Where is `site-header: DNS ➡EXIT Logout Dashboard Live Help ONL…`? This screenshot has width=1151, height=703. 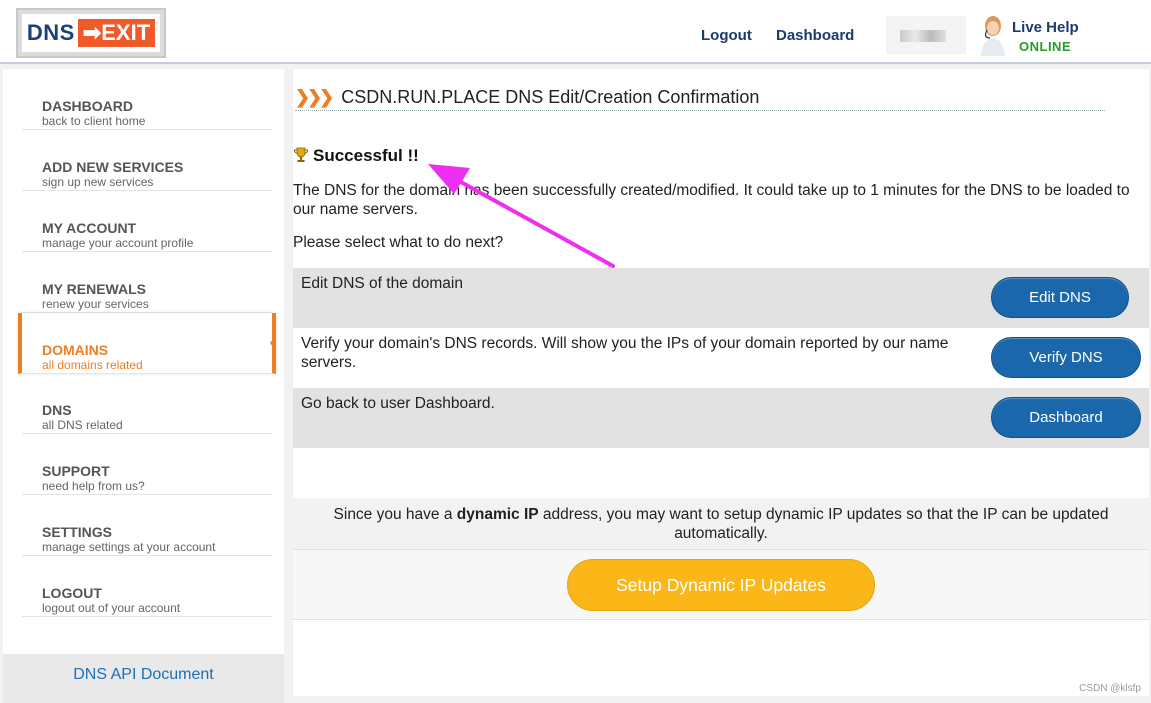
site-header: DNS ➡EXIT Logout Dashboard Live Help ONL… is located at coordinates (575, 32).